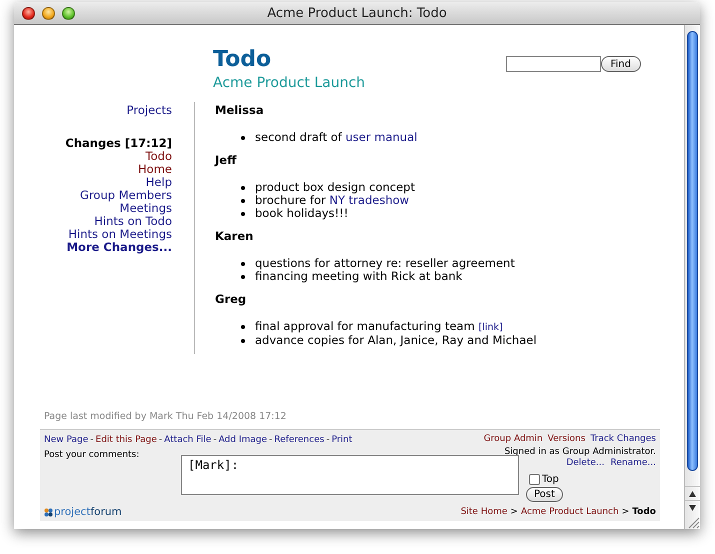 Image resolution: width=715 pixels, height=554 pixels. I want to click on page-action-link: New Page, so click(66, 440).